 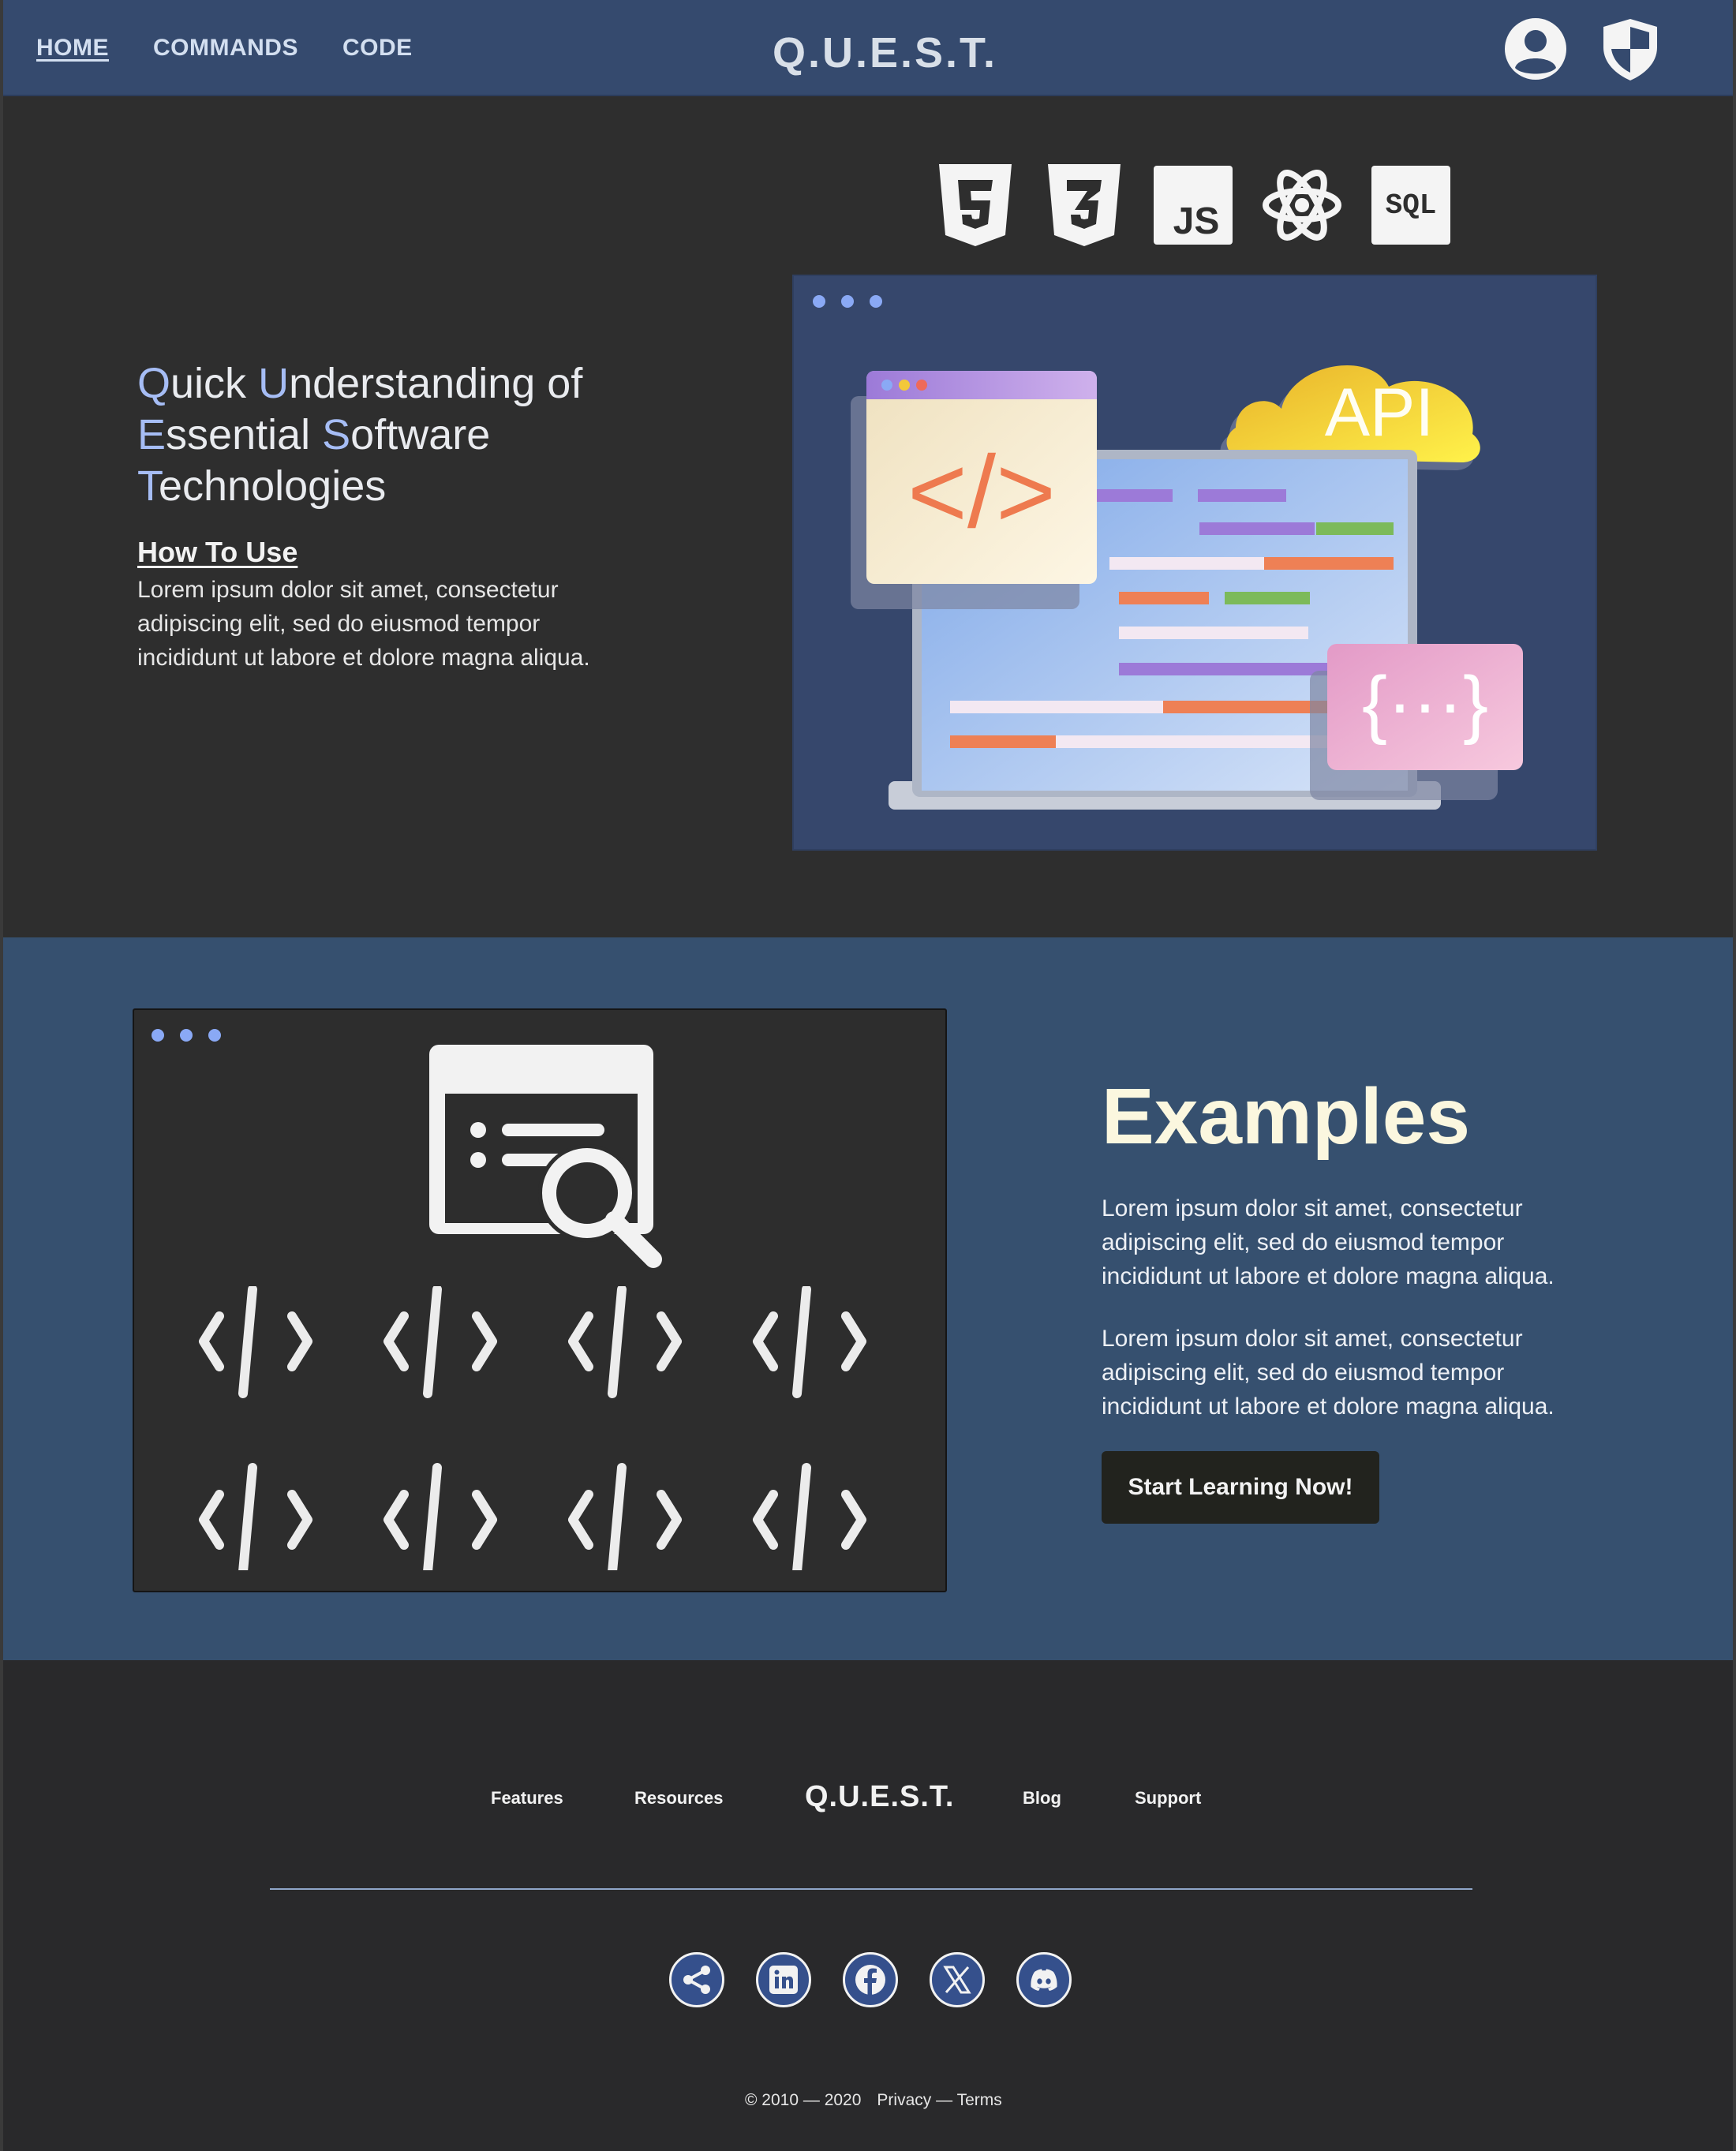 I want to click on nav-commands-link: COMMANDS, so click(x=225, y=49).